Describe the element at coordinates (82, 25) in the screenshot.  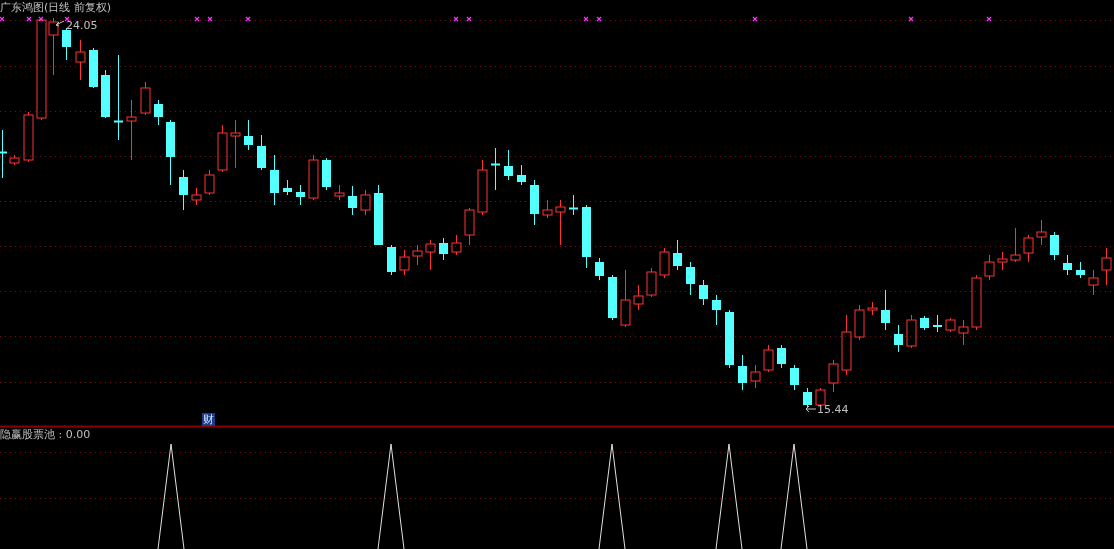
I see `price-label: 24.05` at that location.